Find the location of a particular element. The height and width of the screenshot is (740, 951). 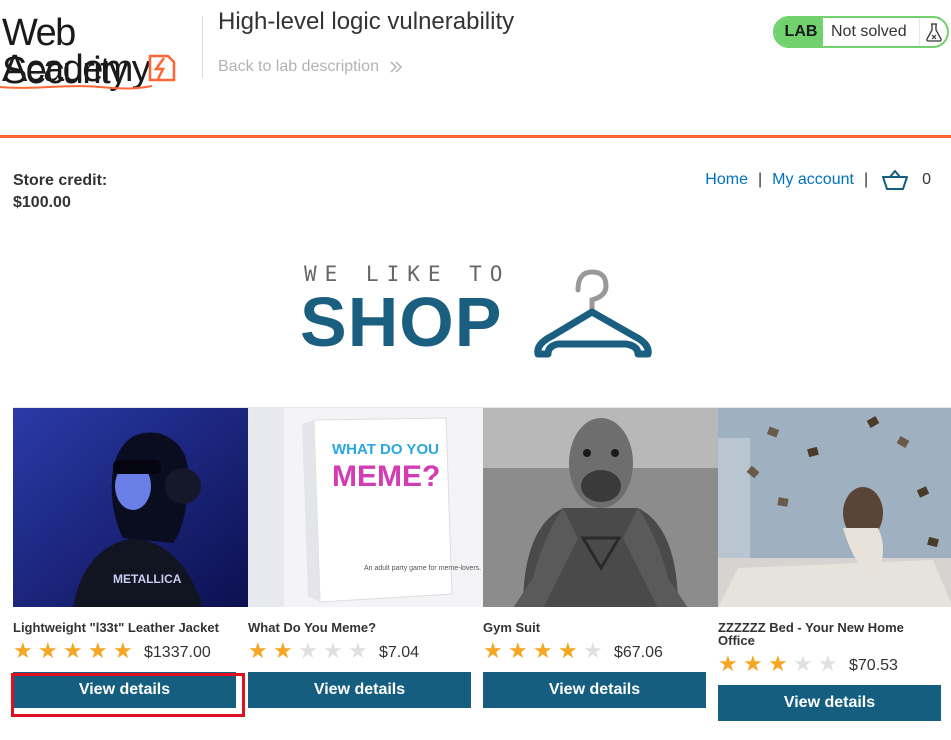

back-to-lab-description-link: Back to lab description is located at coordinates (310, 67).